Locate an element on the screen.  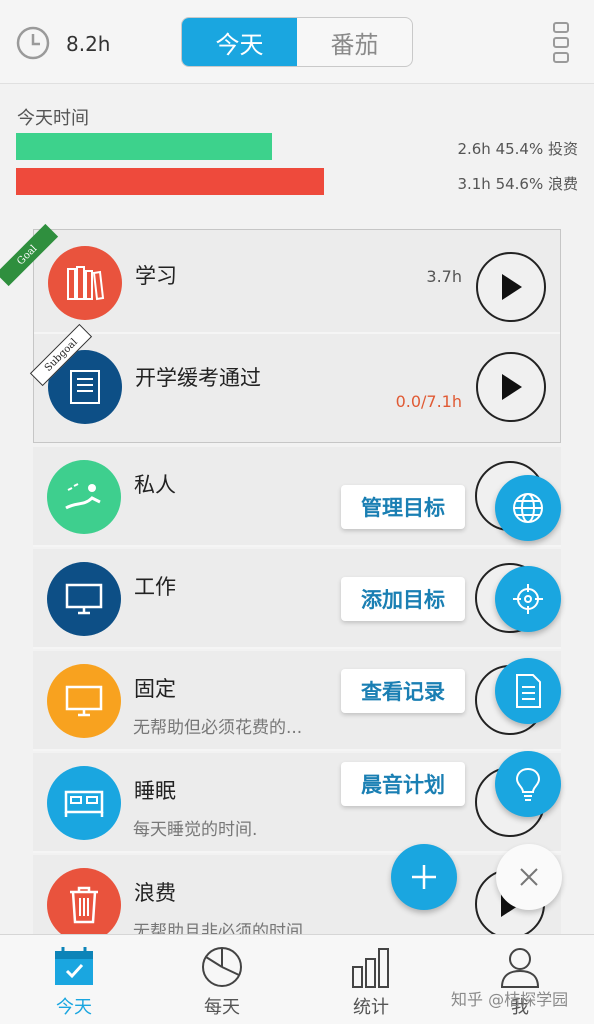
calendar-check-icon is located at coordinates (74, 966).